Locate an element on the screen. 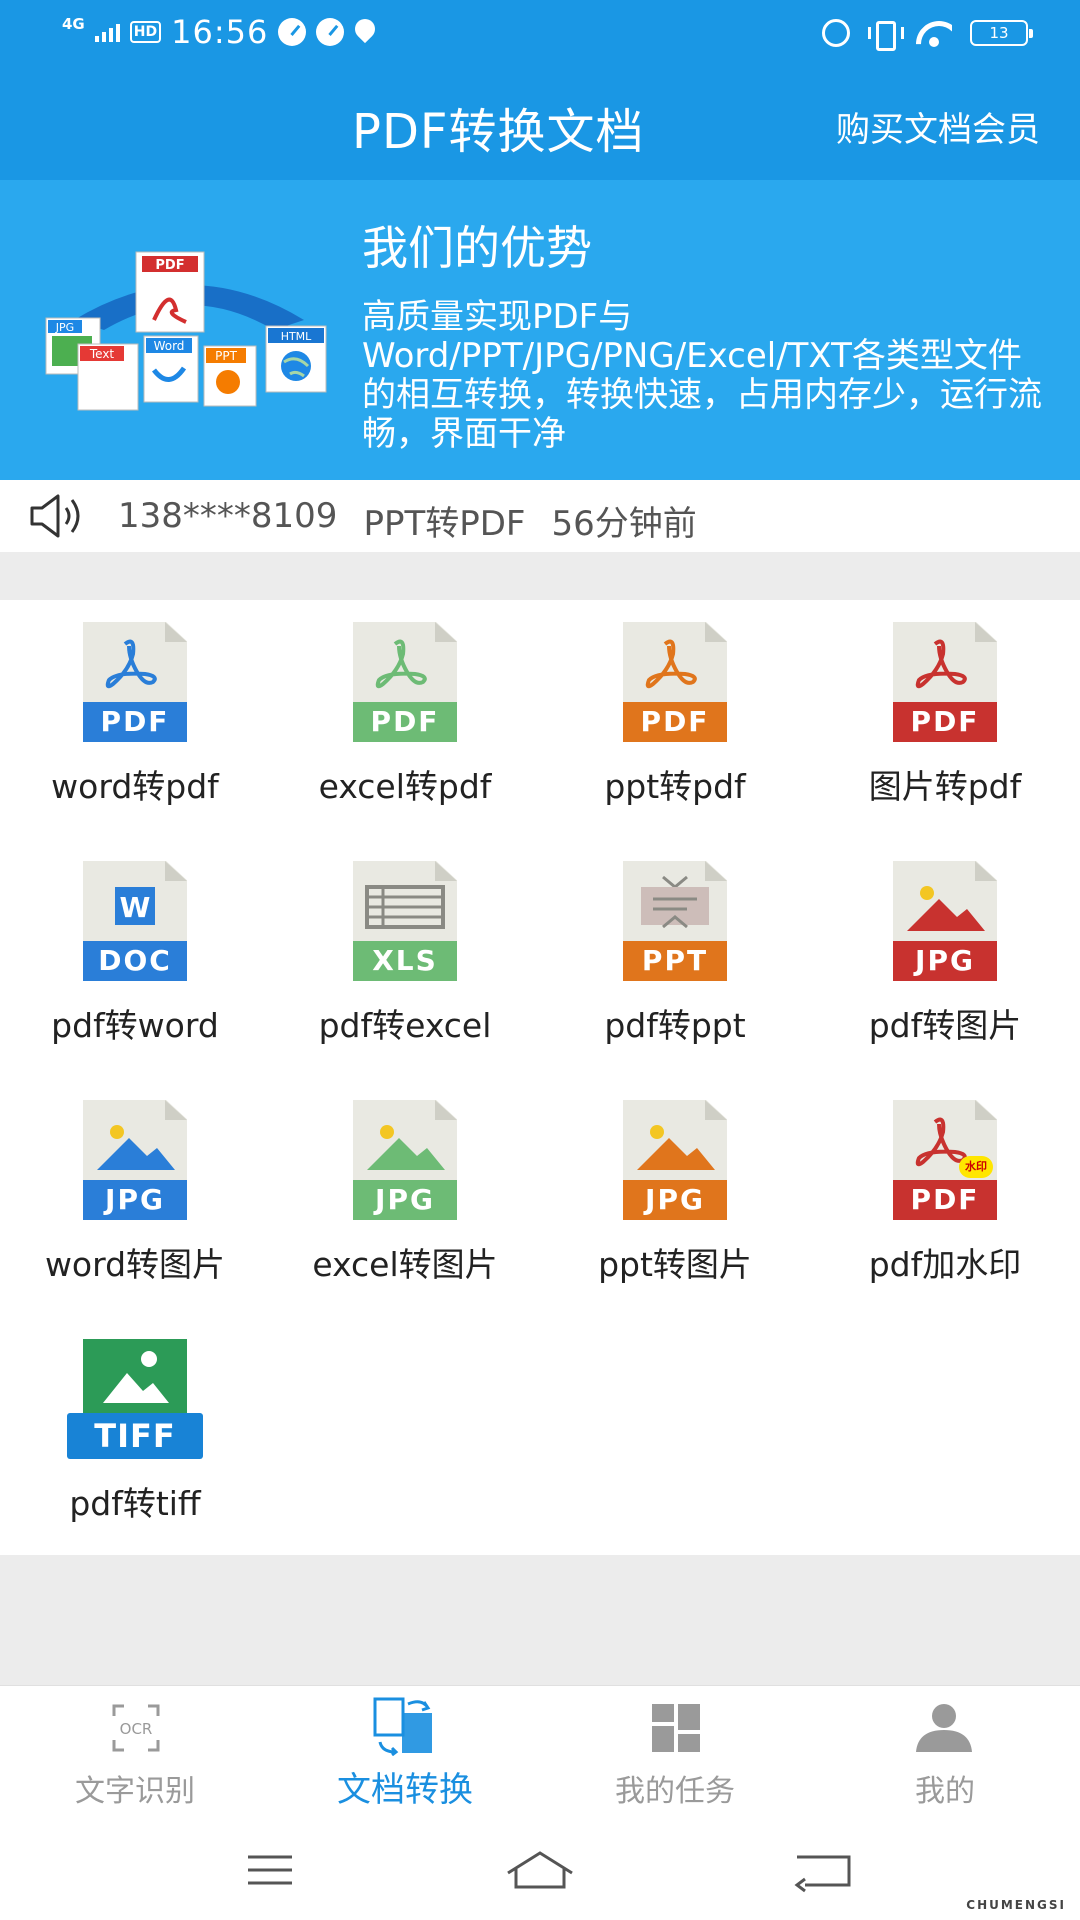 The width and height of the screenshot is (1080, 1920). tool-ppt-pdf-2: PDF ppt转pdf is located at coordinates (675, 710).